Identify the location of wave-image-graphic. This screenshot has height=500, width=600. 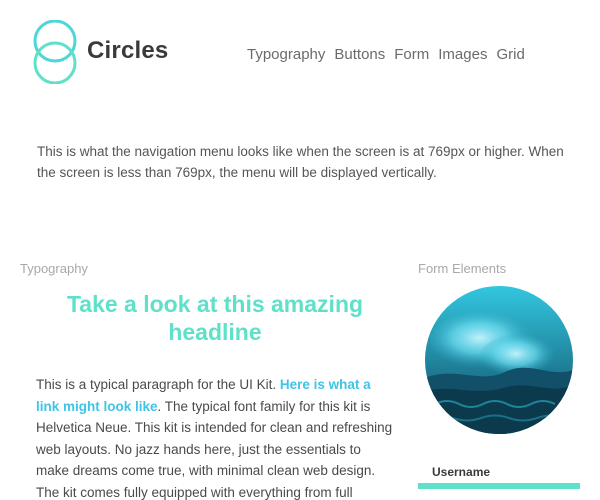
(499, 360).